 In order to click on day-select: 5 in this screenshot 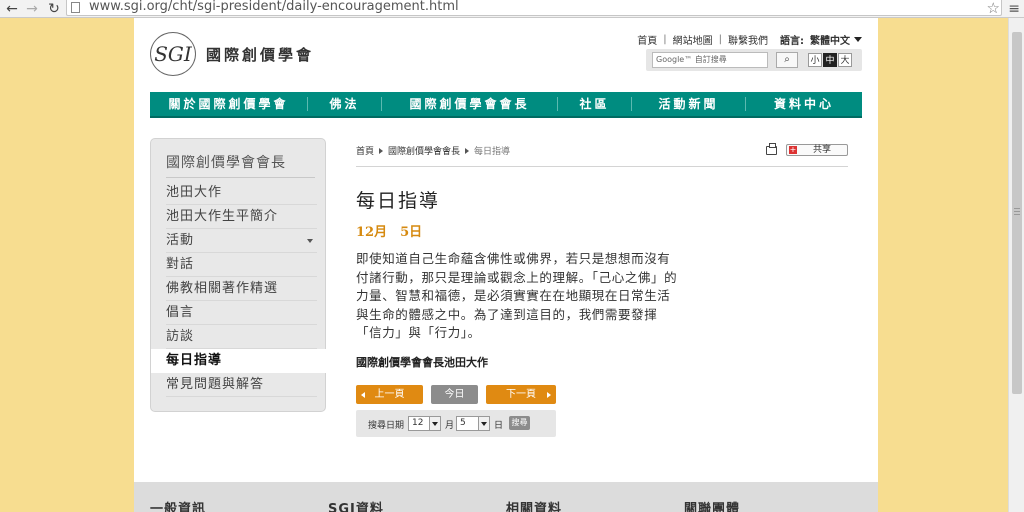, I will do `click(473, 423)`.